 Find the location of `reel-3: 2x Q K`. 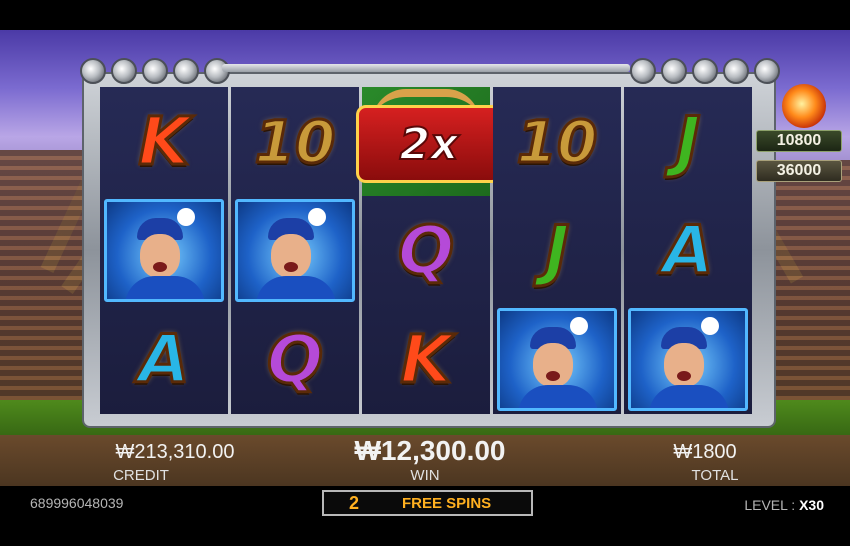

reel-3: 2x Q K is located at coordinates (429, 250).